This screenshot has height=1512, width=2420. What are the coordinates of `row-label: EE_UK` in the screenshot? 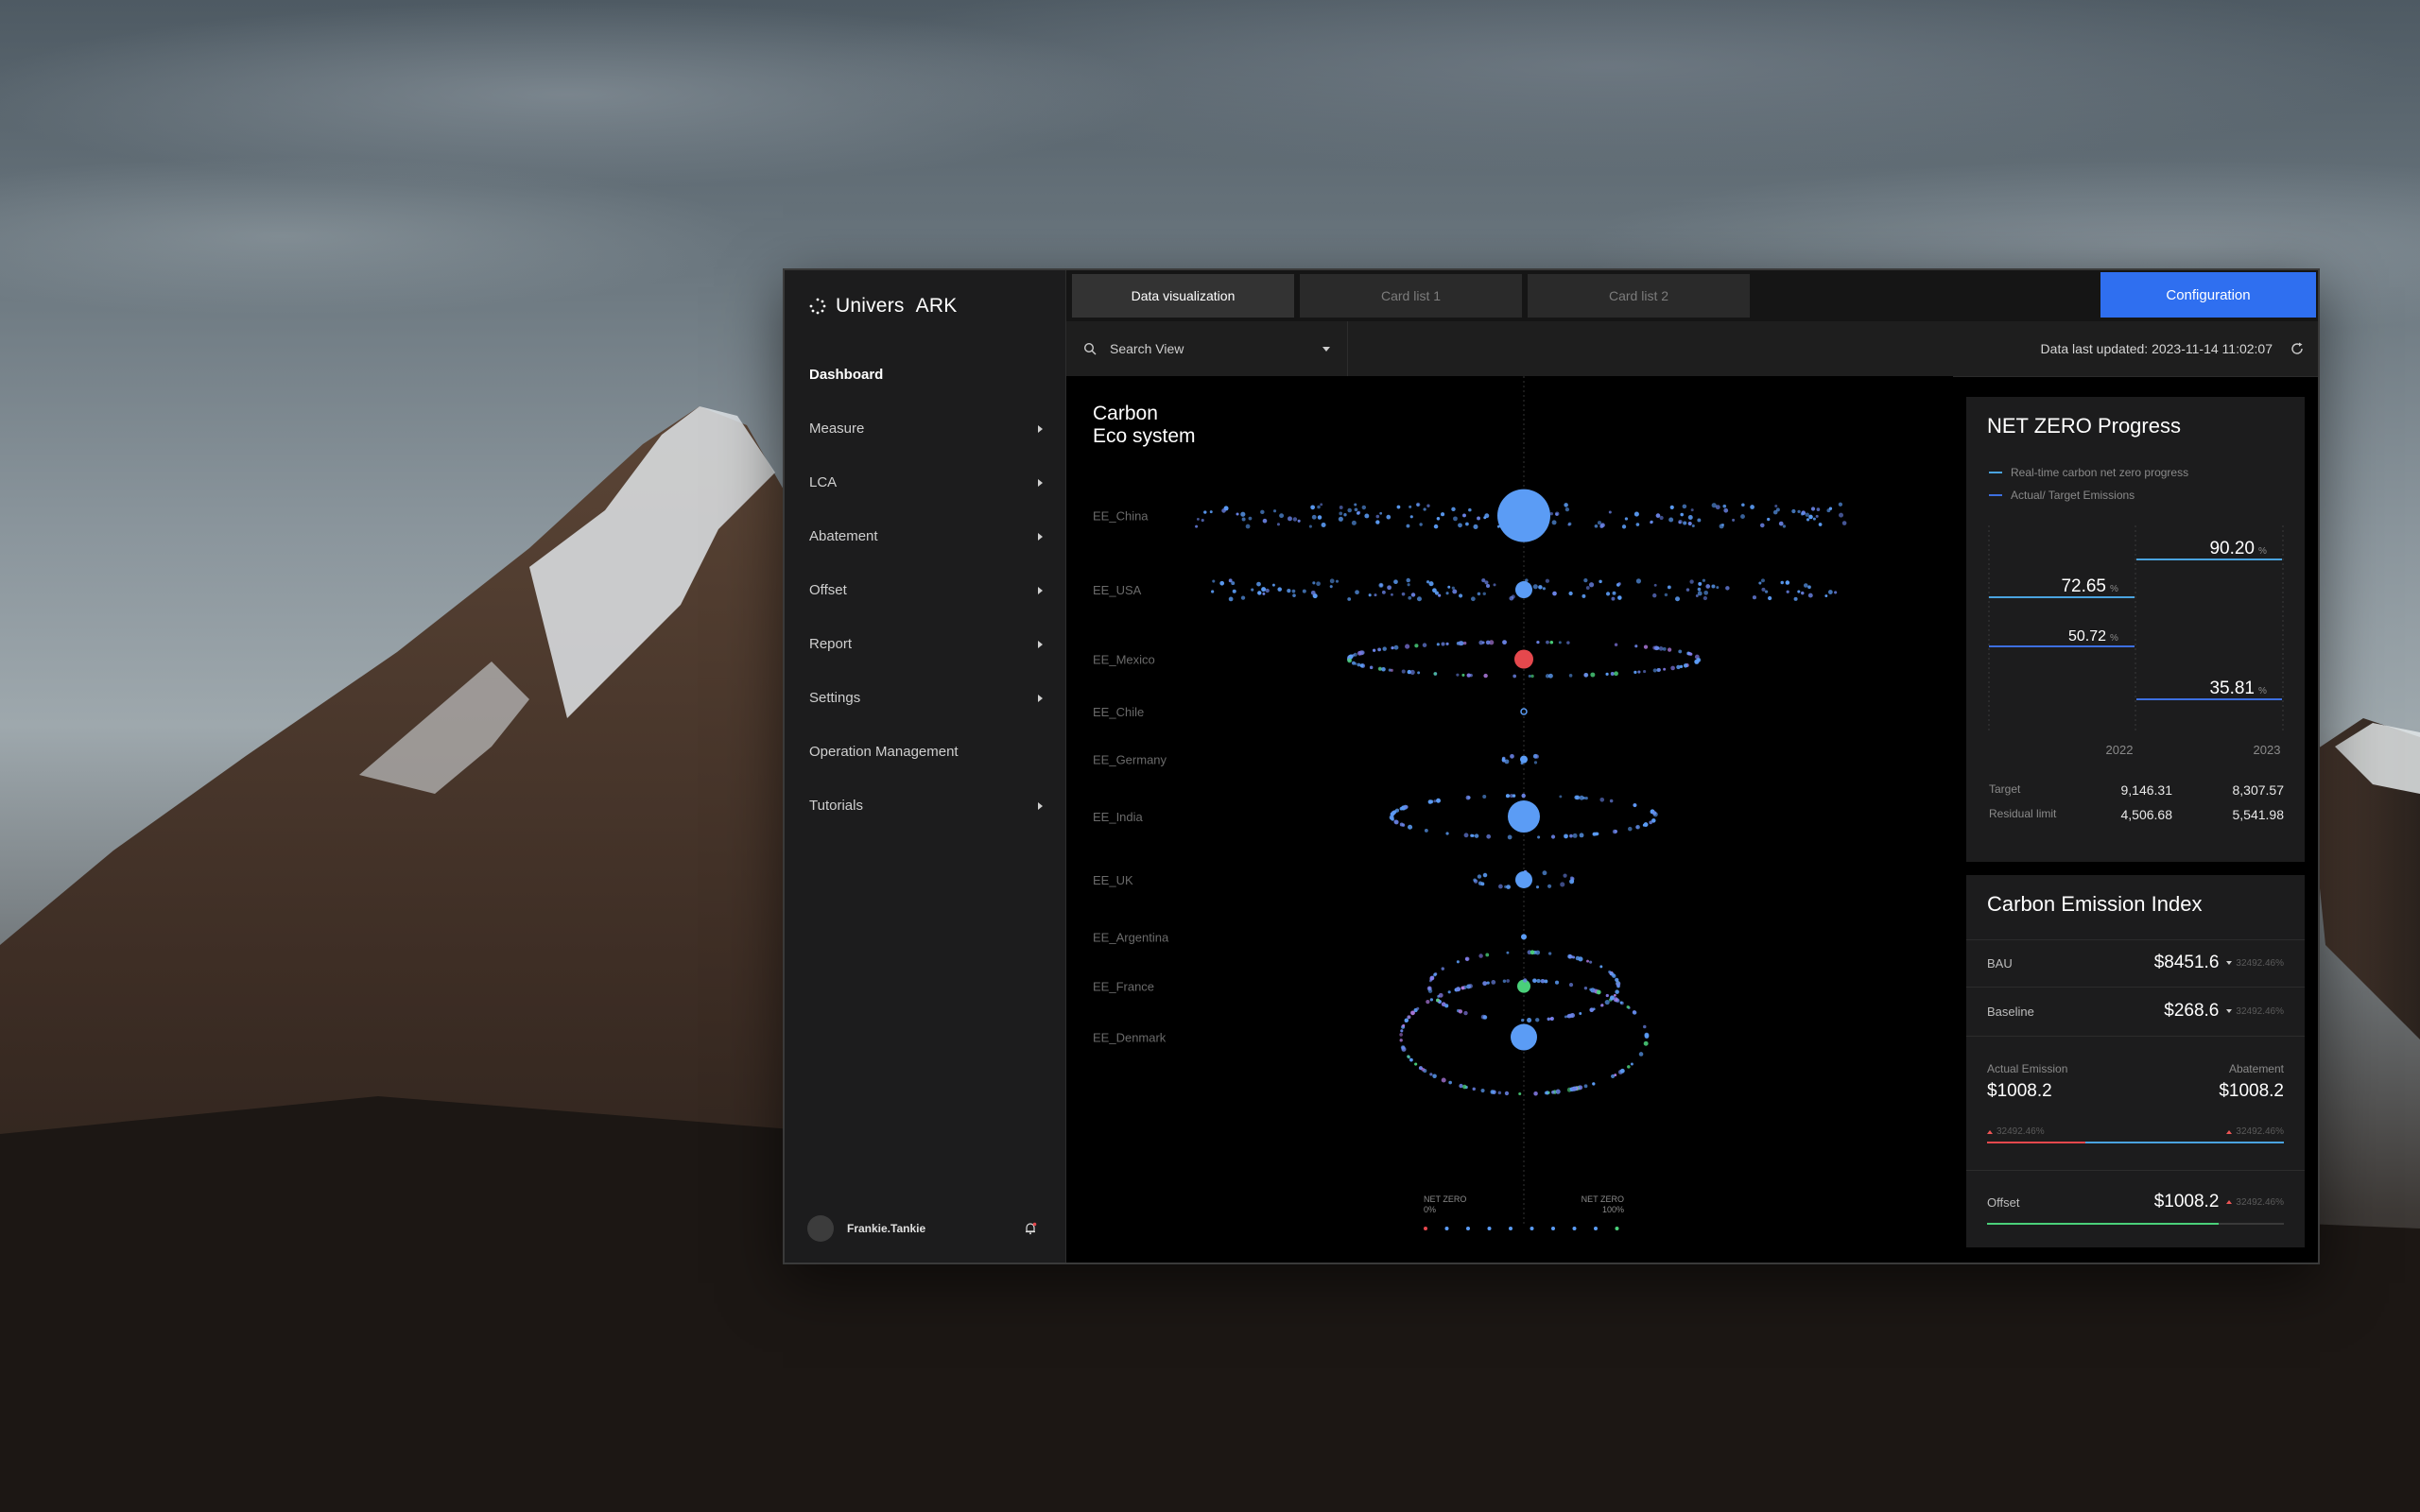 It's located at (1113, 880).